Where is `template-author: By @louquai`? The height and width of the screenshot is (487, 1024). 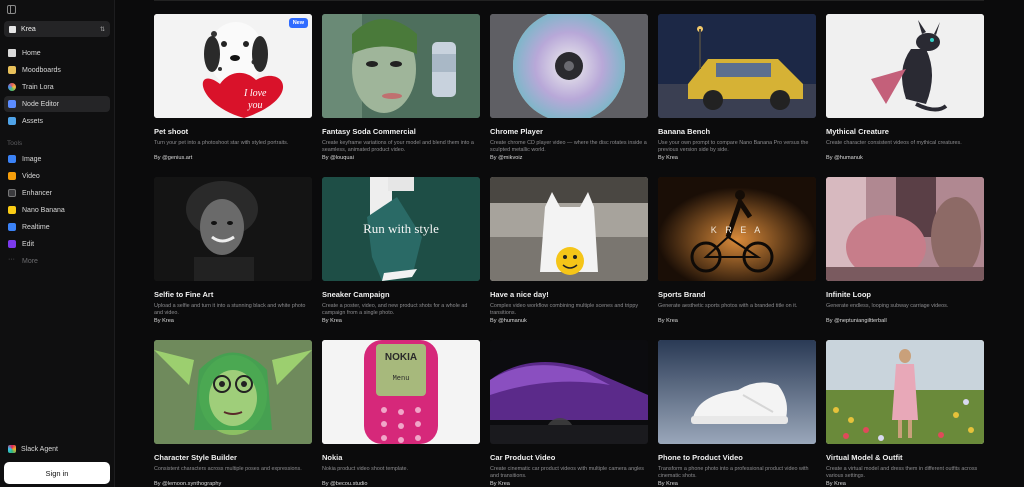
template-author: By @louquai is located at coordinates (401, 158).